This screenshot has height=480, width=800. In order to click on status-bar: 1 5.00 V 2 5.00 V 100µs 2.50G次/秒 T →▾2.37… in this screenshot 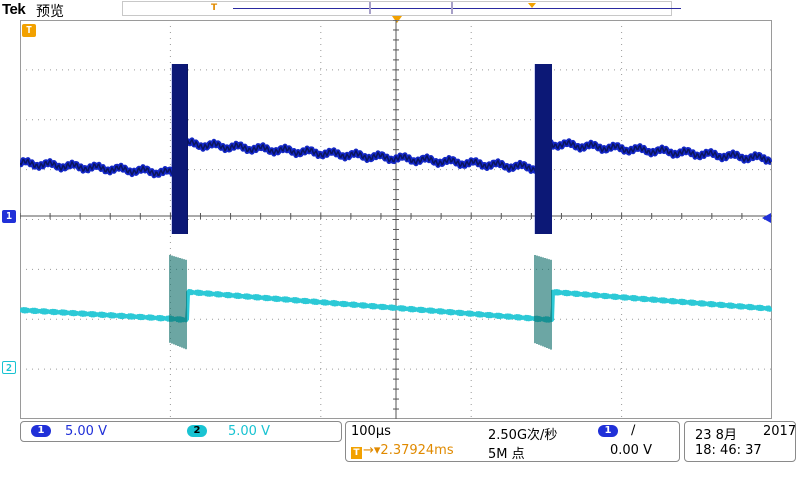, I will do `click(400, 449)`.